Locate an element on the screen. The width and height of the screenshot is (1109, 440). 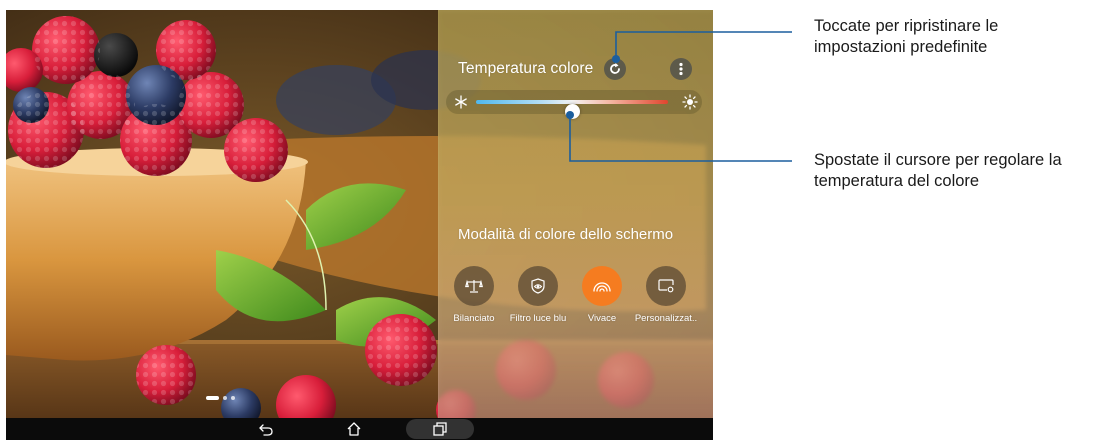
mode-balanced: Bilanciato is located at coordinates (474, 295).